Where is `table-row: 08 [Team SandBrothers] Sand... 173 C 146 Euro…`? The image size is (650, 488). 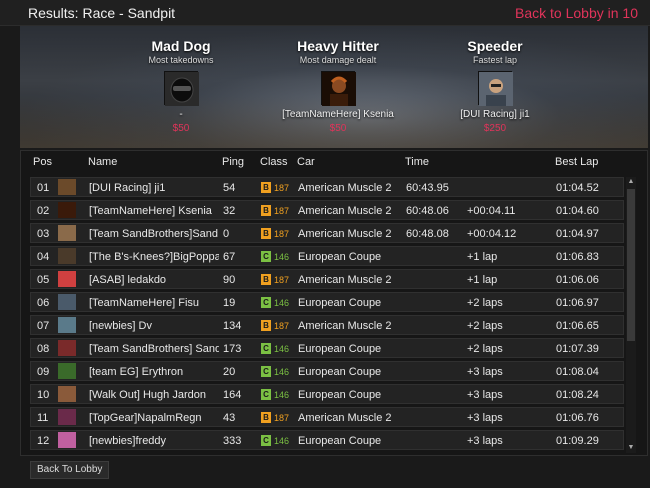 table-row: 08 [Team SandBrothers] Sand... 173 C 146 Euro… is located at coordinates (327, 348).